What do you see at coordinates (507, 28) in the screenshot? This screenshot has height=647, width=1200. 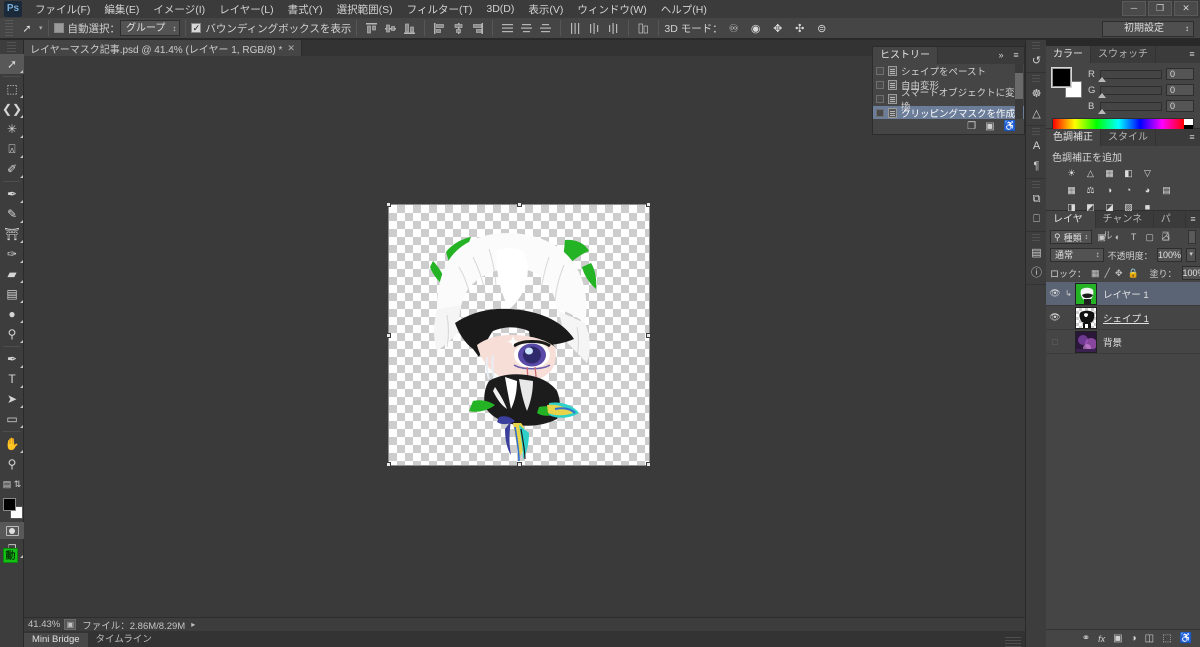 I see `distribute-top-edges-icon` at bounding box center [507, 28].